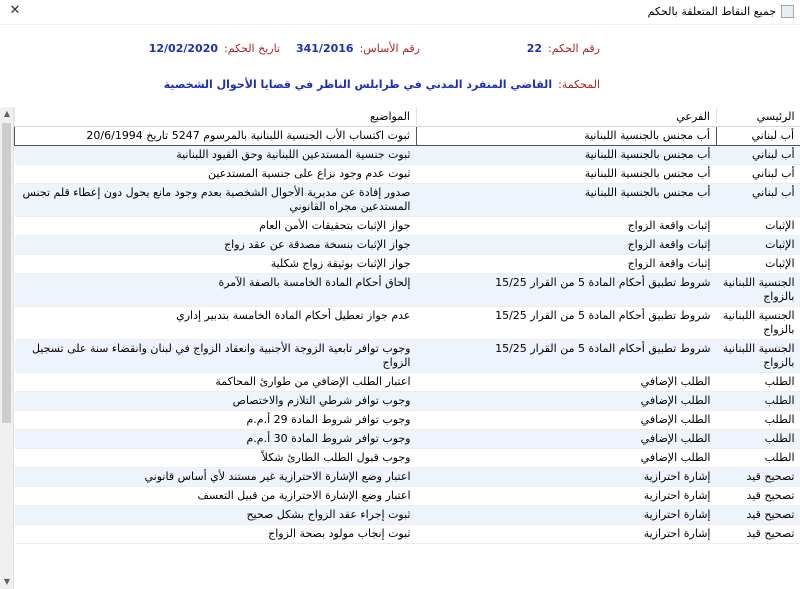 Image resolution: width=800 pixels, height=589 pixels. What do you see at coordinates (400, 12) in the screenshot?
I see `title-bar: جميع النقاط المتعلقة بالحكم ✕` at bounding box center [400, 12].